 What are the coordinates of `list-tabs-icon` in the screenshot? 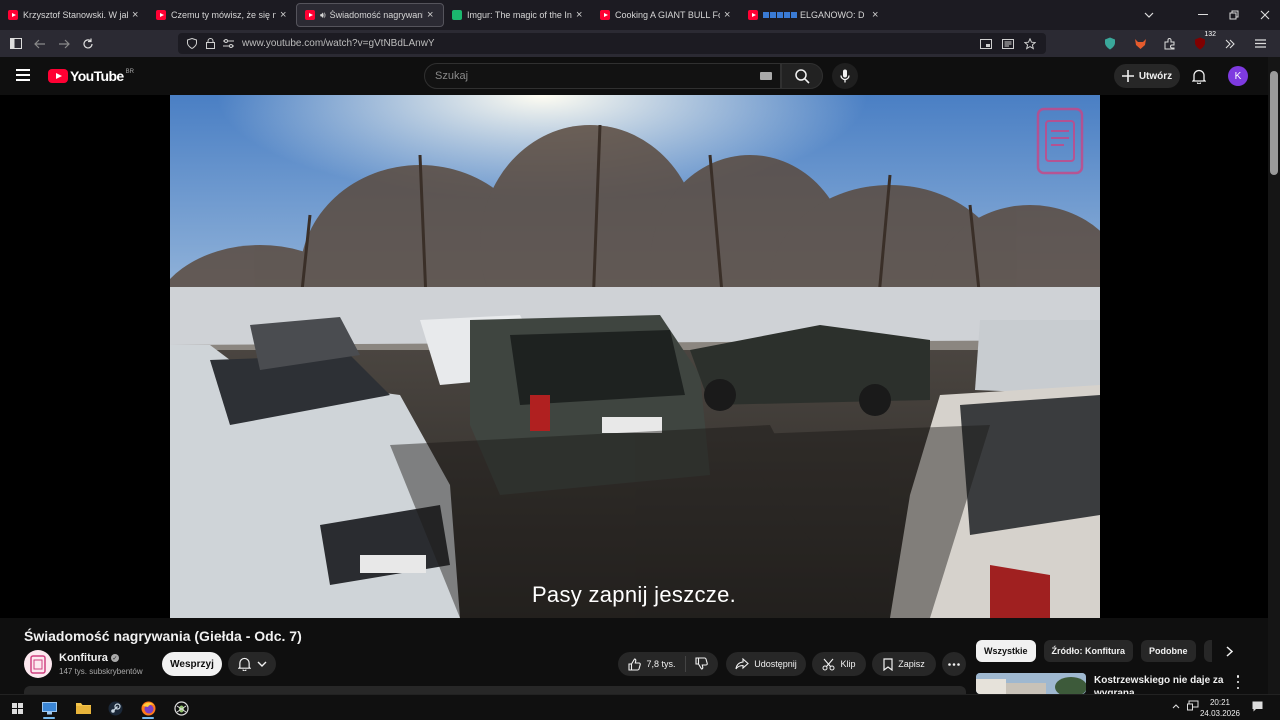 It's located at (1149, 15).